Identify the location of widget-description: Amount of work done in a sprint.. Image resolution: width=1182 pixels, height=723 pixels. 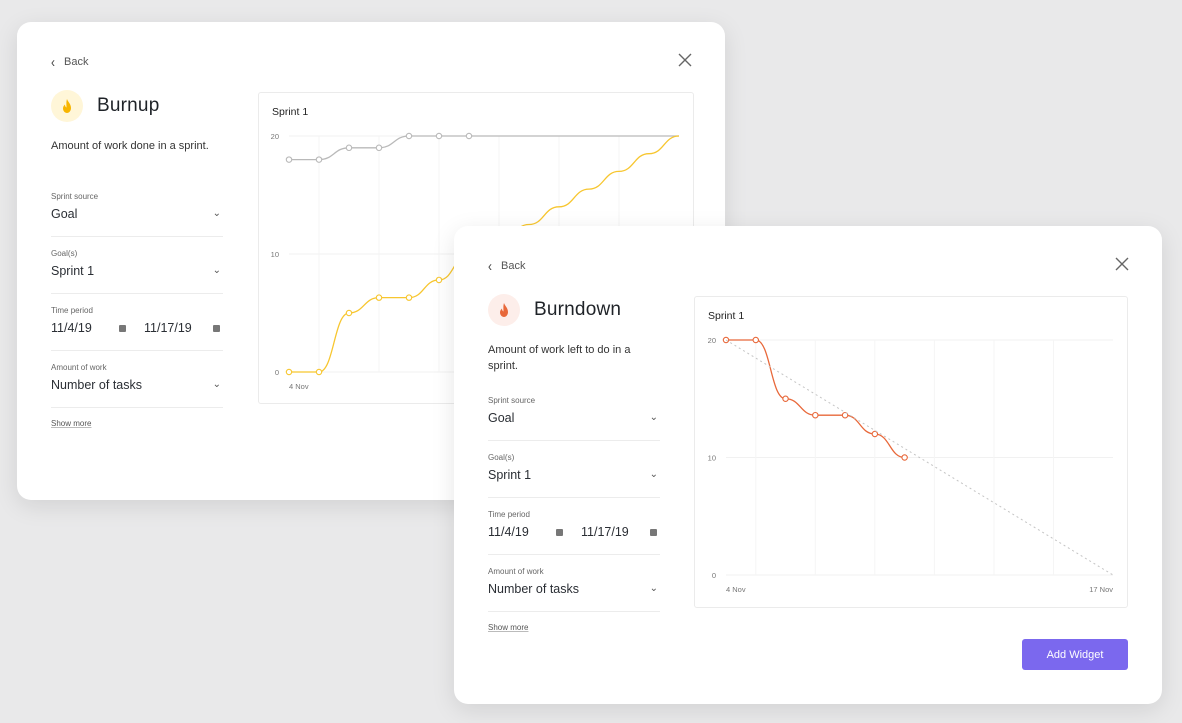
(130, 146).